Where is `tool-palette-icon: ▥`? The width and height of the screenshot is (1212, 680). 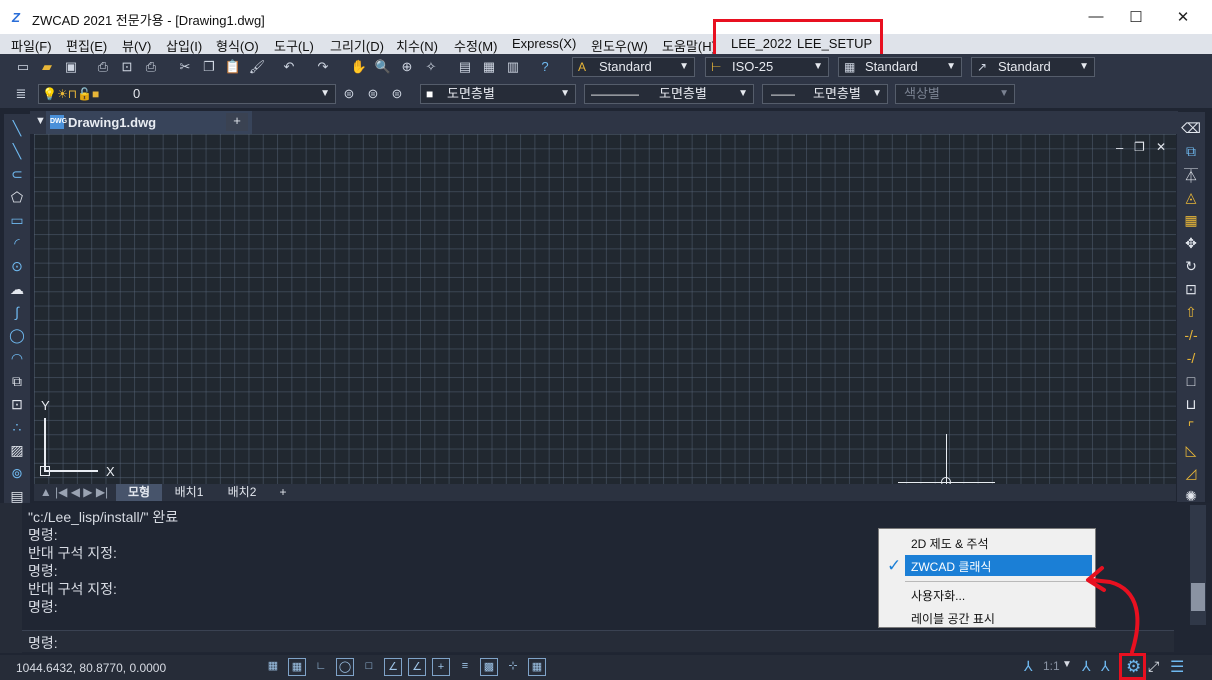
tool-palette-icon: ▥ is located at coordinates (513, 67).